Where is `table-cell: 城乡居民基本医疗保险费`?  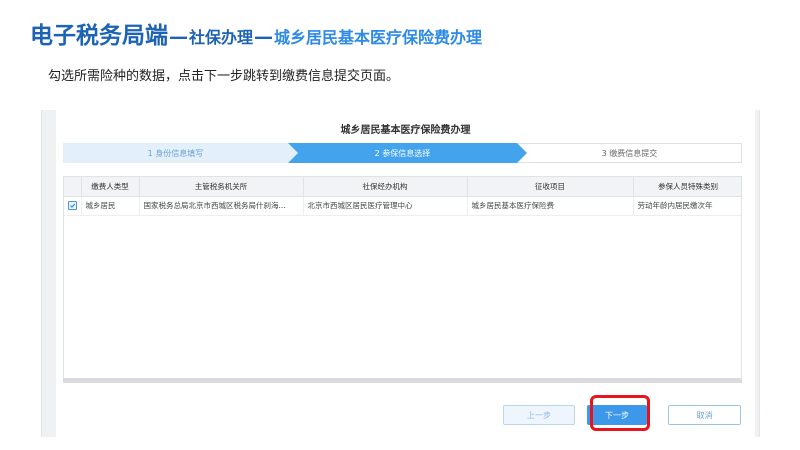
table-cell: 城乡居民基本医疗保险费 is located at coordinates (550, 206).